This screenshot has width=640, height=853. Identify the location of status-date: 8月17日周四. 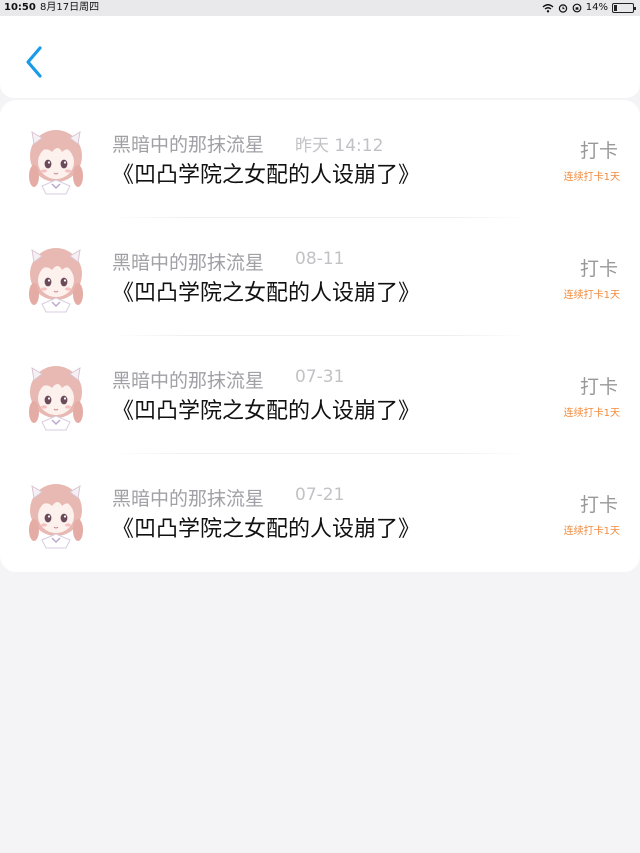
(70, 7).